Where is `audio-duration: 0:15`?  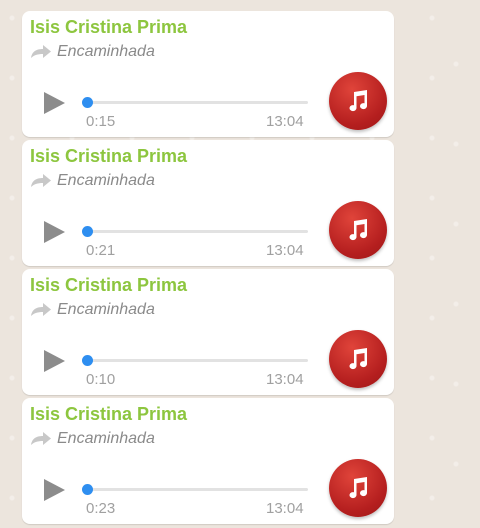 audio-duration: 0:15 is located at coordinates (101, 121).